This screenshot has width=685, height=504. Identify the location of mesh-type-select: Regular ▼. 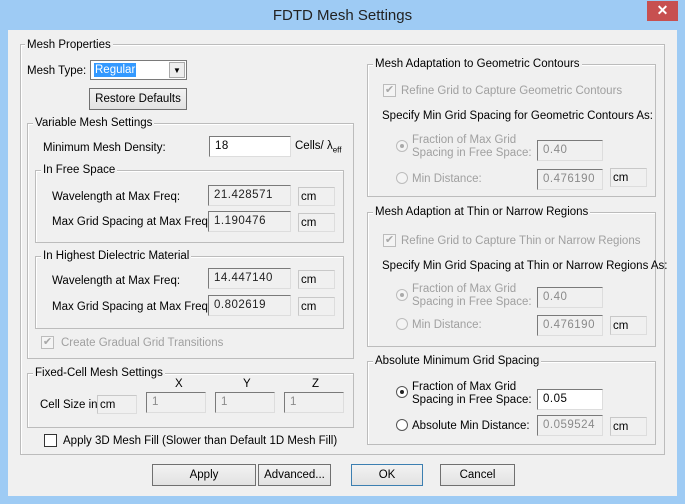
(138, 70).